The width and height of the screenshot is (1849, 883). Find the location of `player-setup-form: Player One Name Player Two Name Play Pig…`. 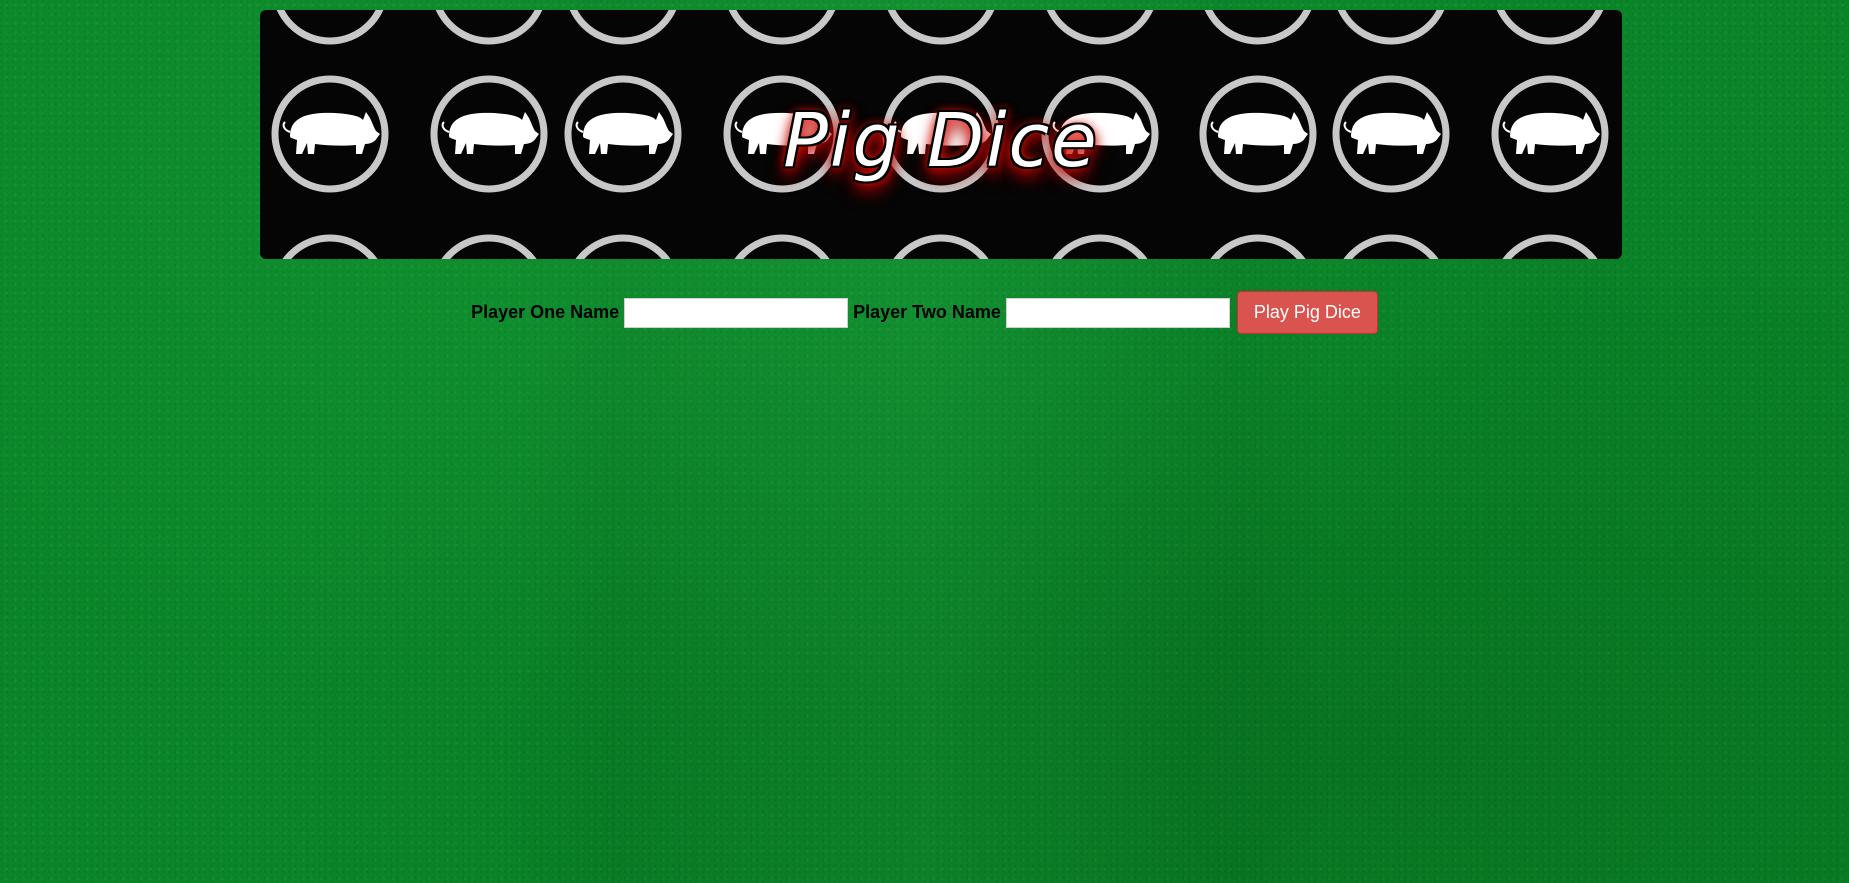

player-setup-form: Player One Name Player Two Name Play Pig… is located at coordinates (924, 312).